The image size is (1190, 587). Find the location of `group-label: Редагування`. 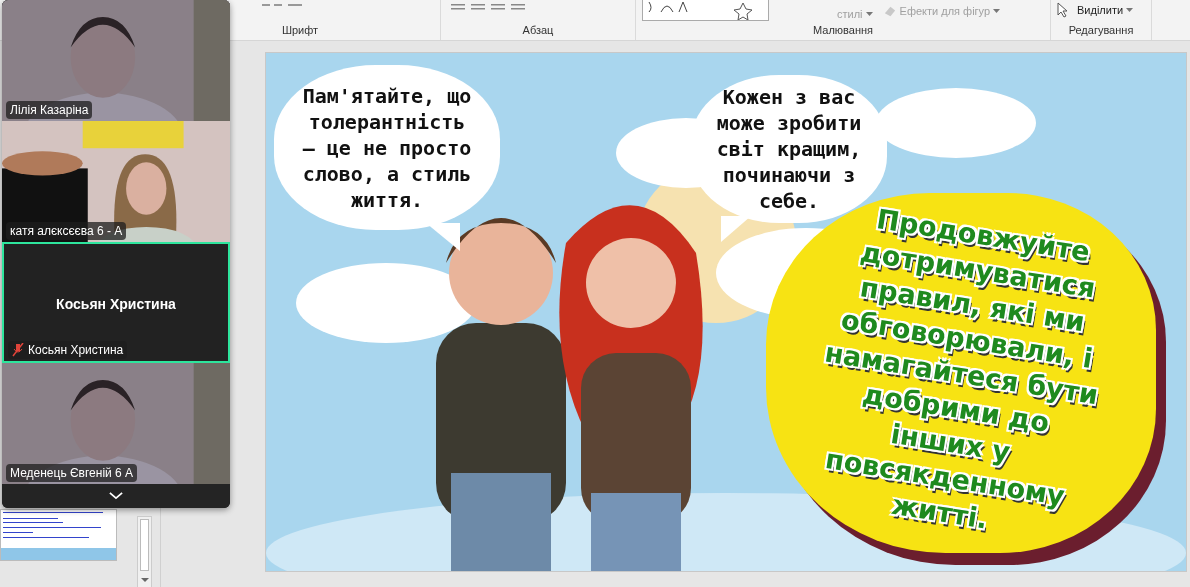

group-label: Редагування is located at coordinates (1101, 30).